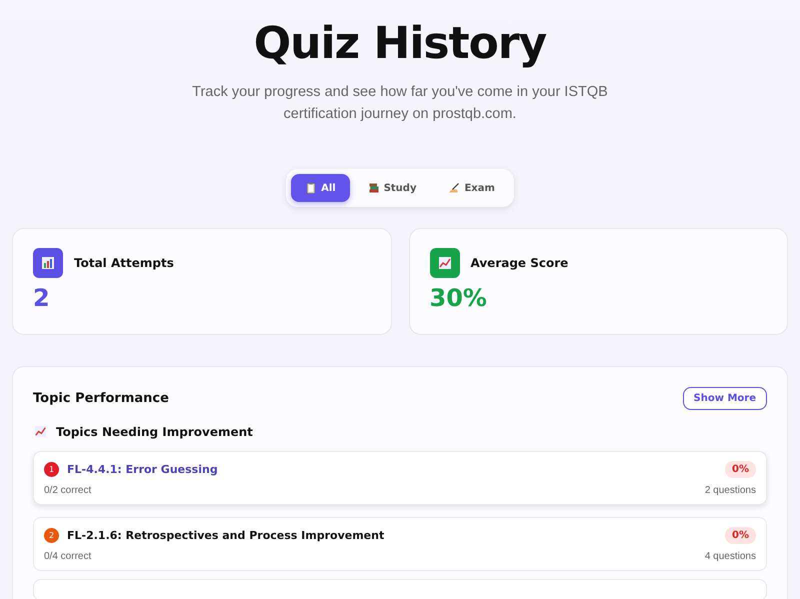  What do you see at coordinates (519, 263) in the screenshot?
I see `stat-label: Average Score` at bounding box center [519, 263].